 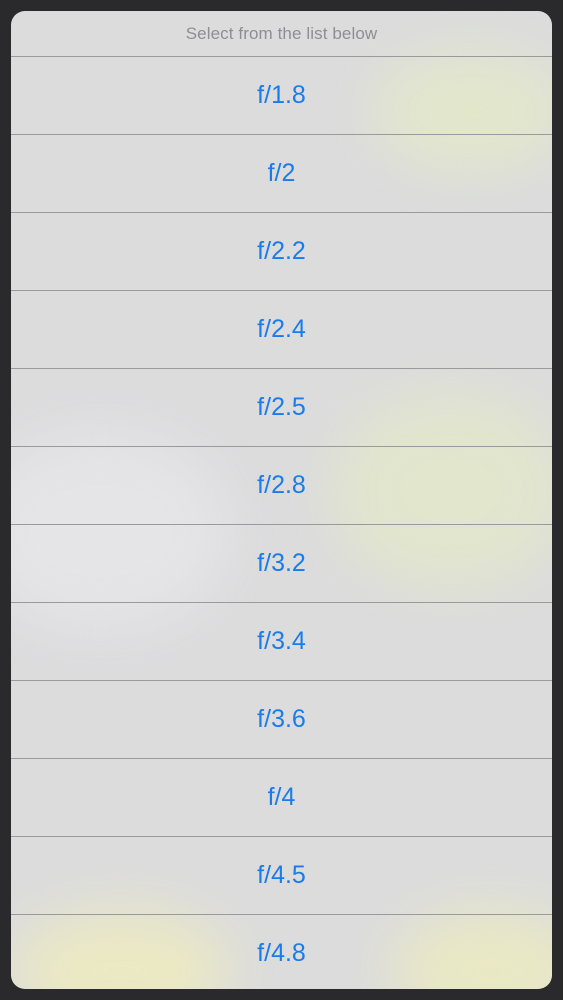 I want to click on option-label: f/4.5, so click(x=281, y=875).